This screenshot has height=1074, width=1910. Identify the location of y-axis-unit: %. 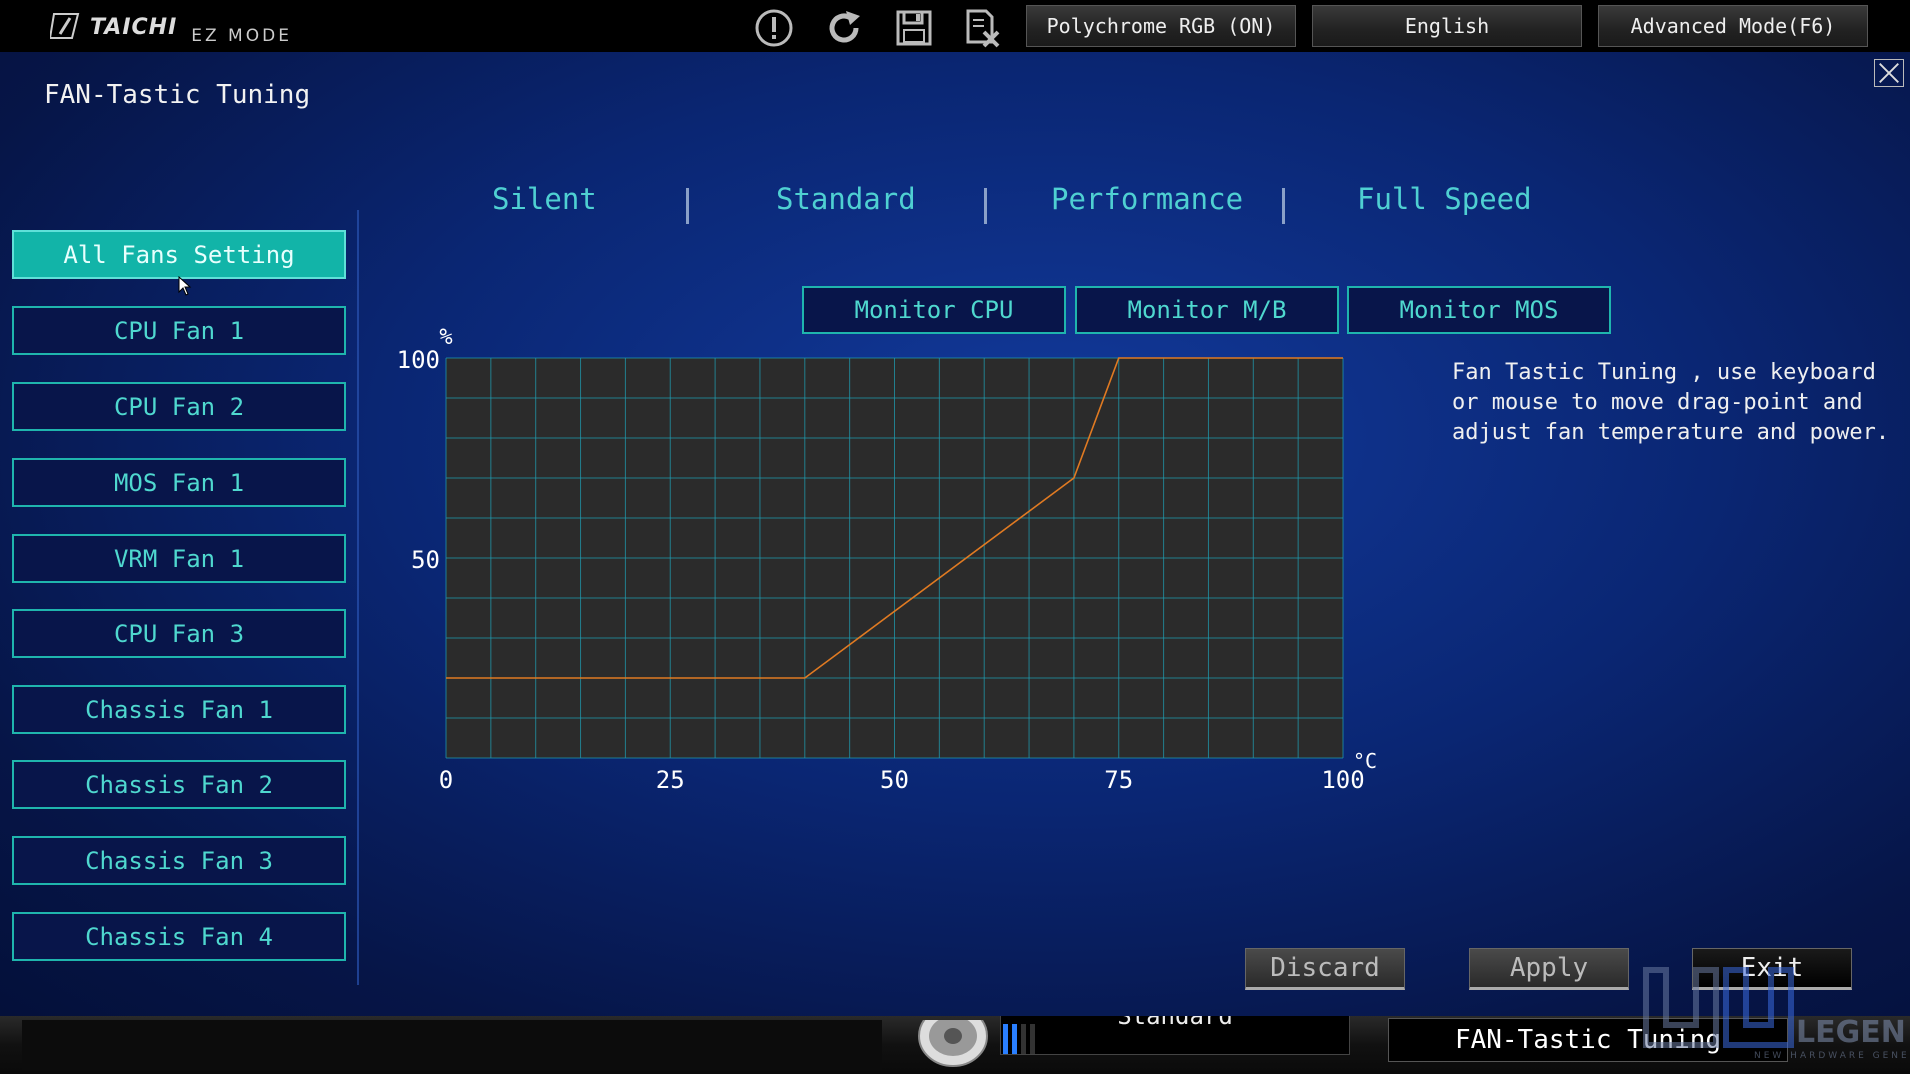
(445, 337).